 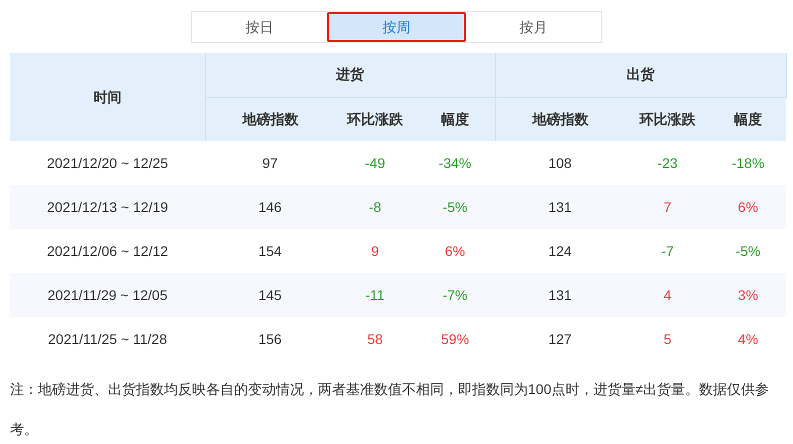 I want to click on change-cell: 58, so click(x=375, y=338).